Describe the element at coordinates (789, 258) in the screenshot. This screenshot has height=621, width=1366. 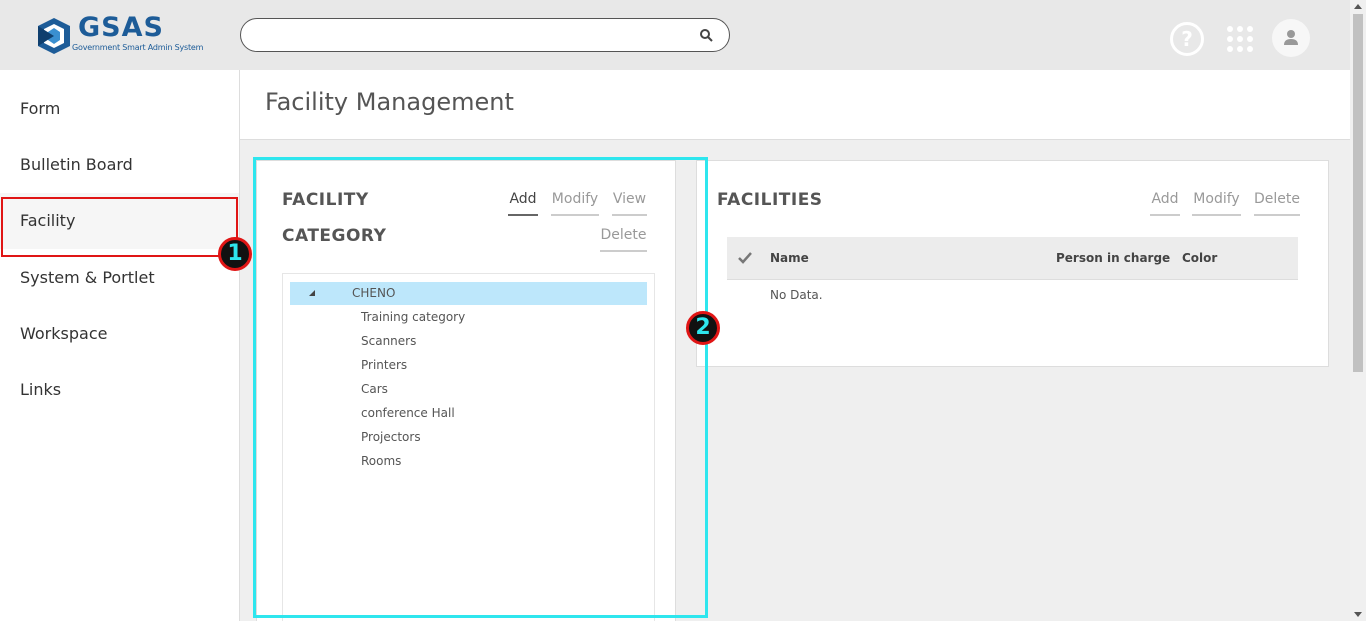
I see `column-header-name: Name` at that location.